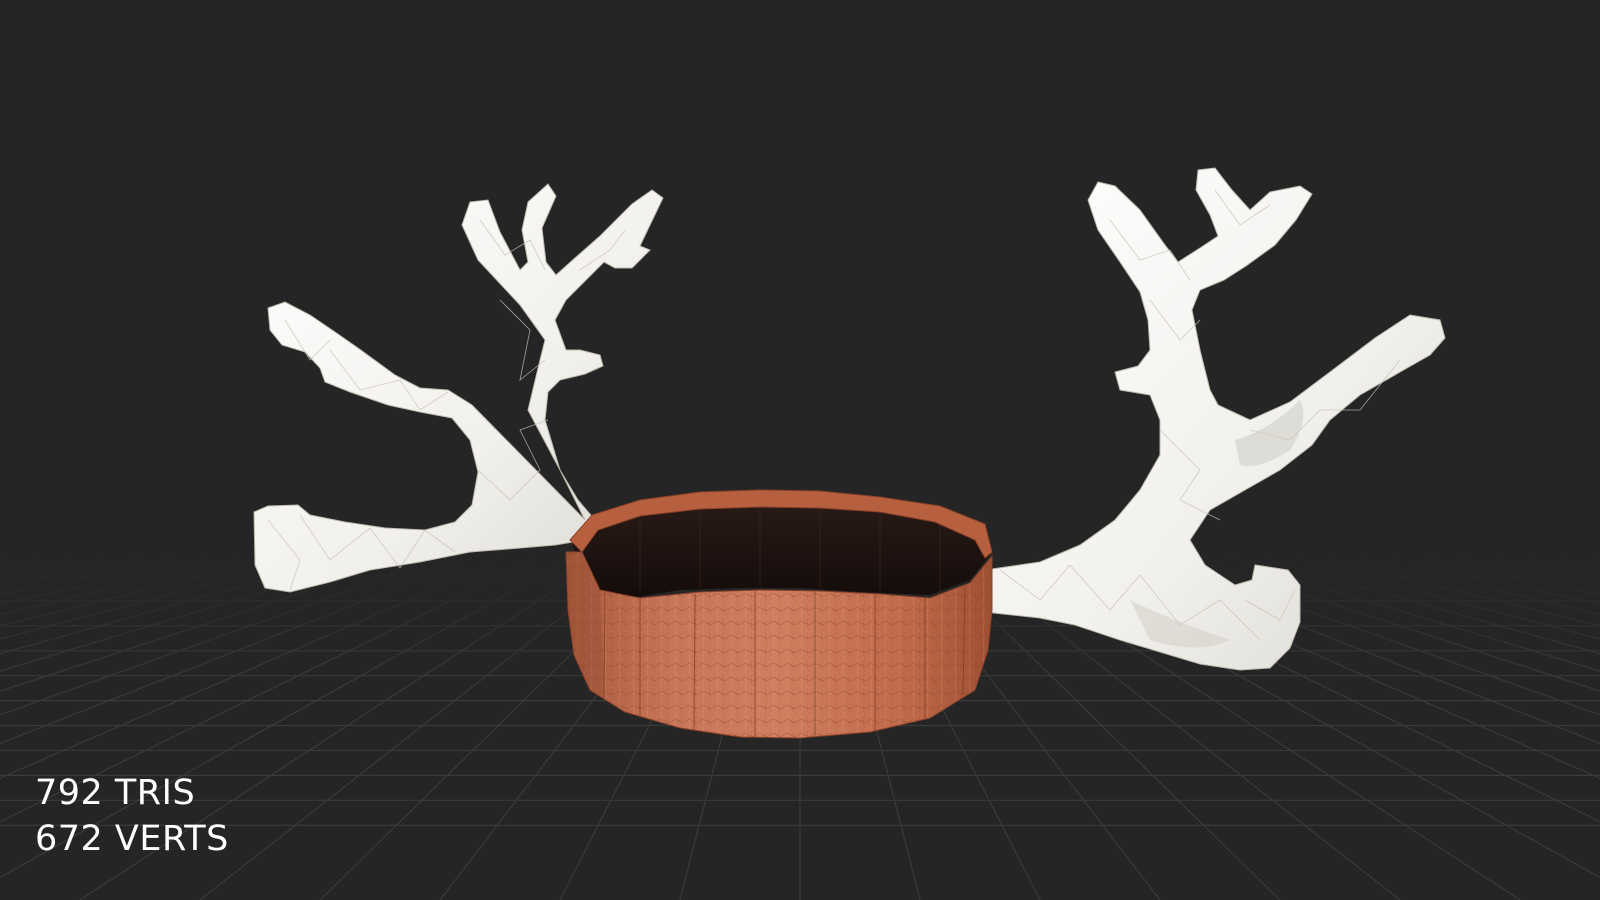 This screenshot has height=900, width=1600. Describe the element at coordinates (132, 816) in the screenshot. I see `mesh-stats-overlay: 792 TRIS 672 VERTS` at that location.